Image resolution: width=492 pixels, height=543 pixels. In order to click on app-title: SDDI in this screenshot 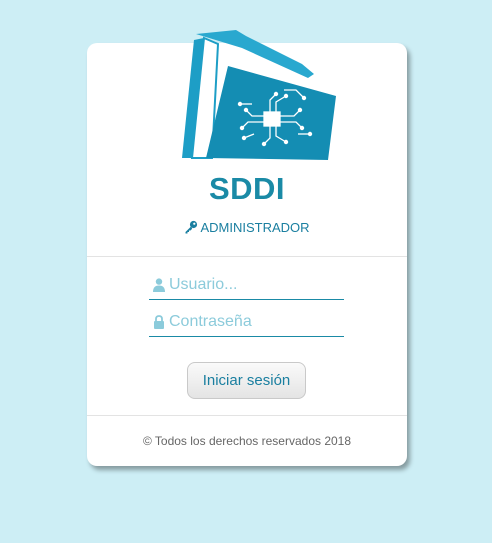, I will do `click(247, 188)`.